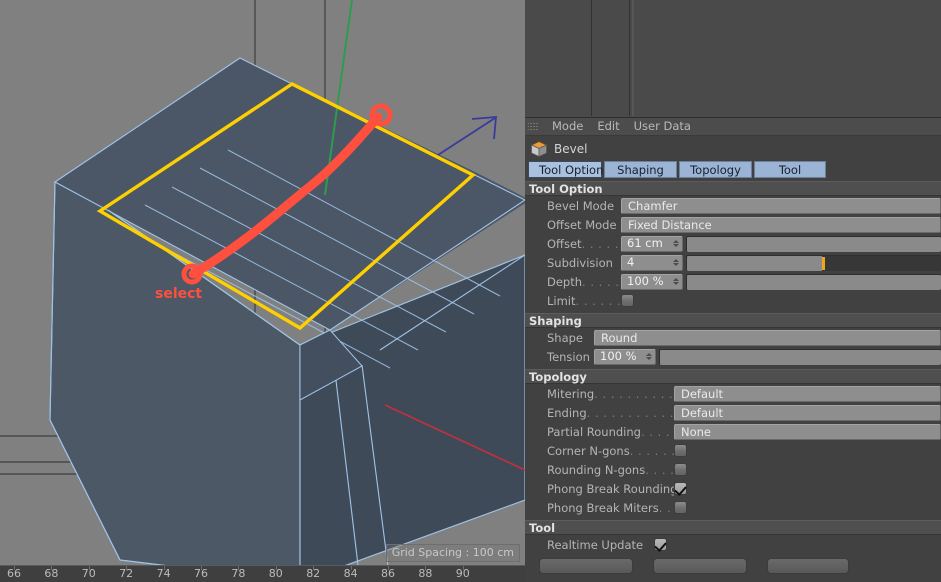 The image size is (941, 582). Describe the element at coordinates (675, 282) in the screenshot. I see `depth-stepper` at that location.